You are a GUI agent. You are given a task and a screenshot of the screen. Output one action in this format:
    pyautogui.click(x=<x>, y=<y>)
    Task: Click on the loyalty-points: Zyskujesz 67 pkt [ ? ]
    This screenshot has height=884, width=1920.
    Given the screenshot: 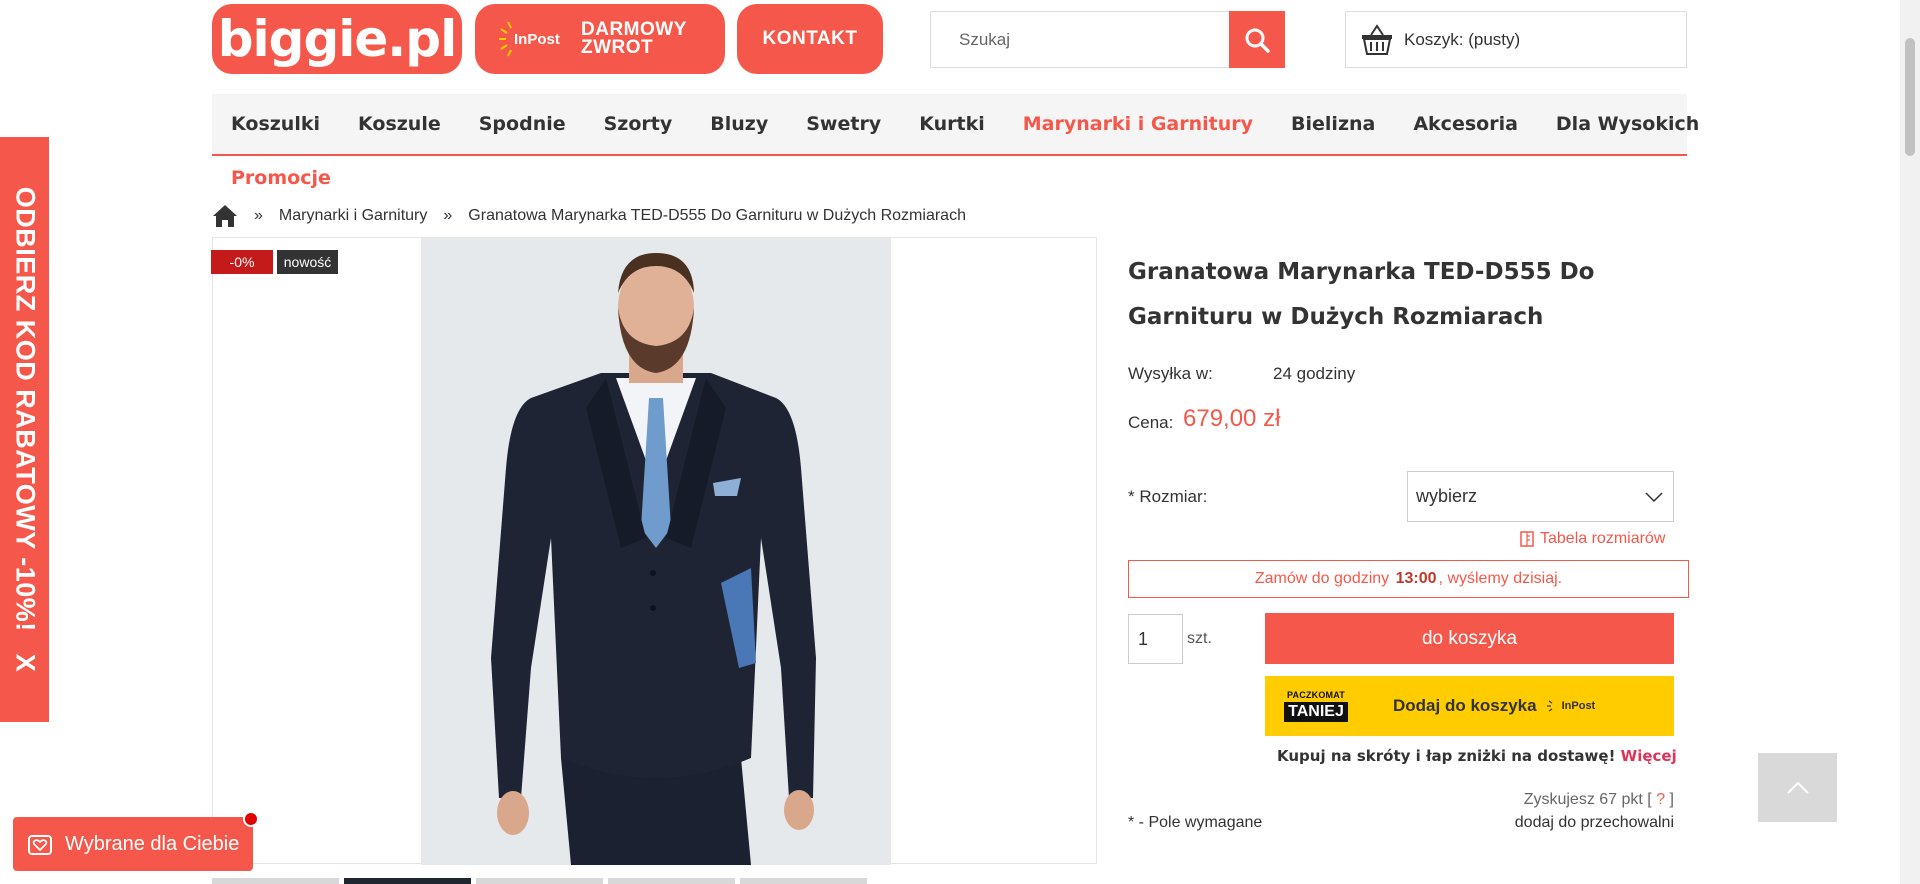 What is the action you would take?
    pyautogui.click(x=1592, y=800)
    